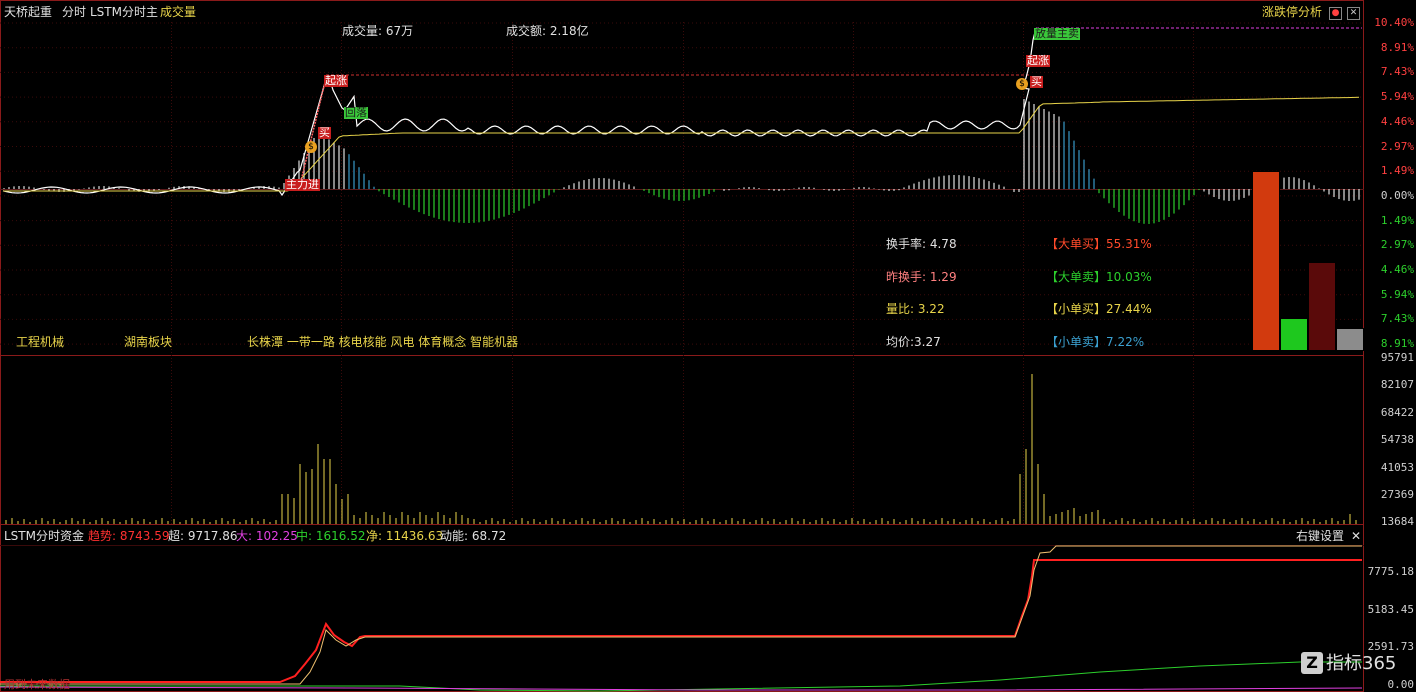 This screenshot has width=1416, height=692. What do you see at coordinates (1390, 646) in the screenshot?
I see `fund-axis-label: 2591.73` at bounding box center [1390, 646].